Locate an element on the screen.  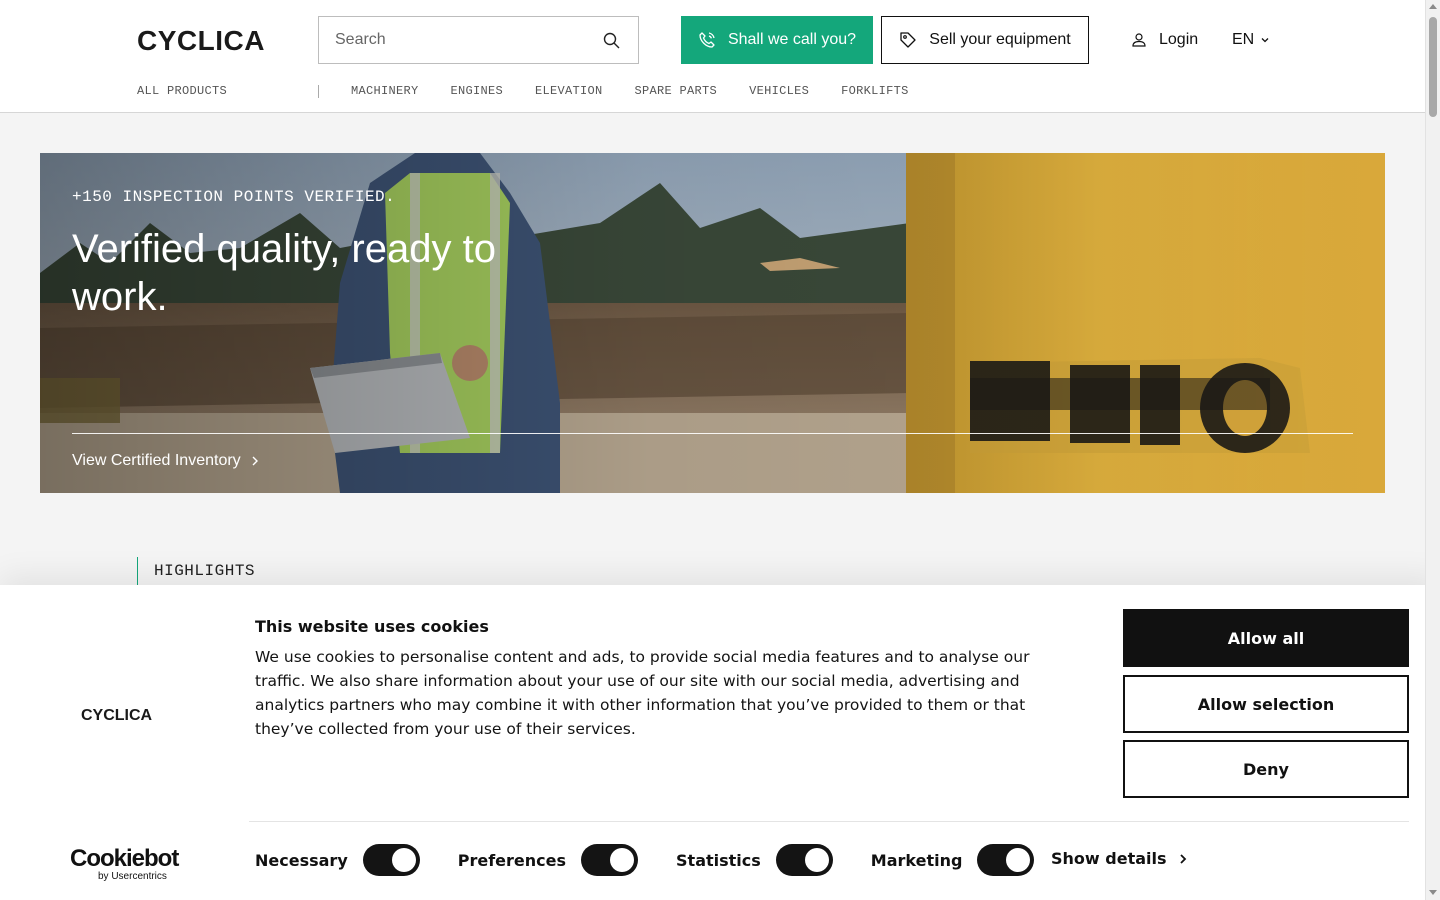
nav-item-machinery: MACHINERY is located at coordinates (385, 91).